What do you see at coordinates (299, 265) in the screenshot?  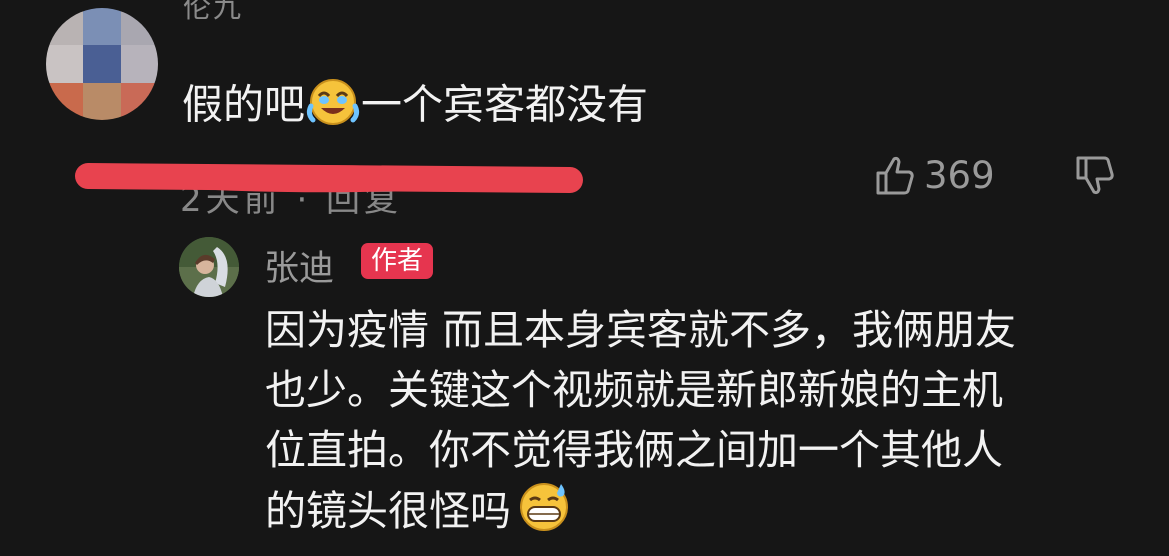 I see `reply-username: 张迪` at bounding box center [299, 265].